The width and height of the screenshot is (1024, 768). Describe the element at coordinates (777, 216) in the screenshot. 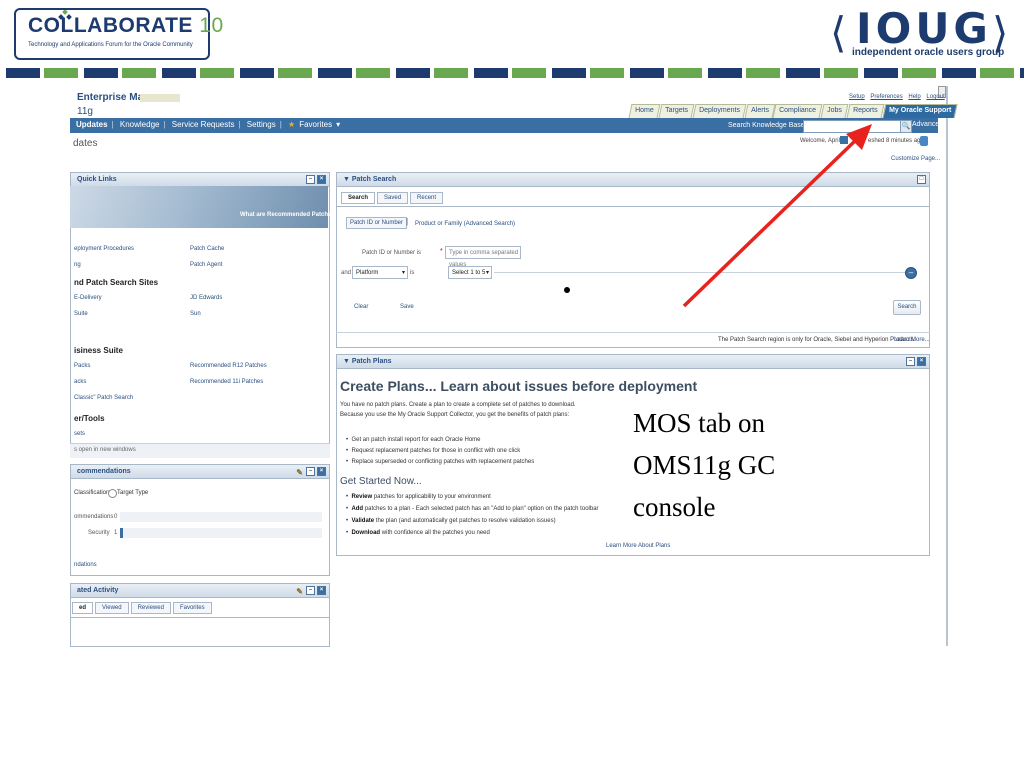

I see `red-arrow-icon` at that location.